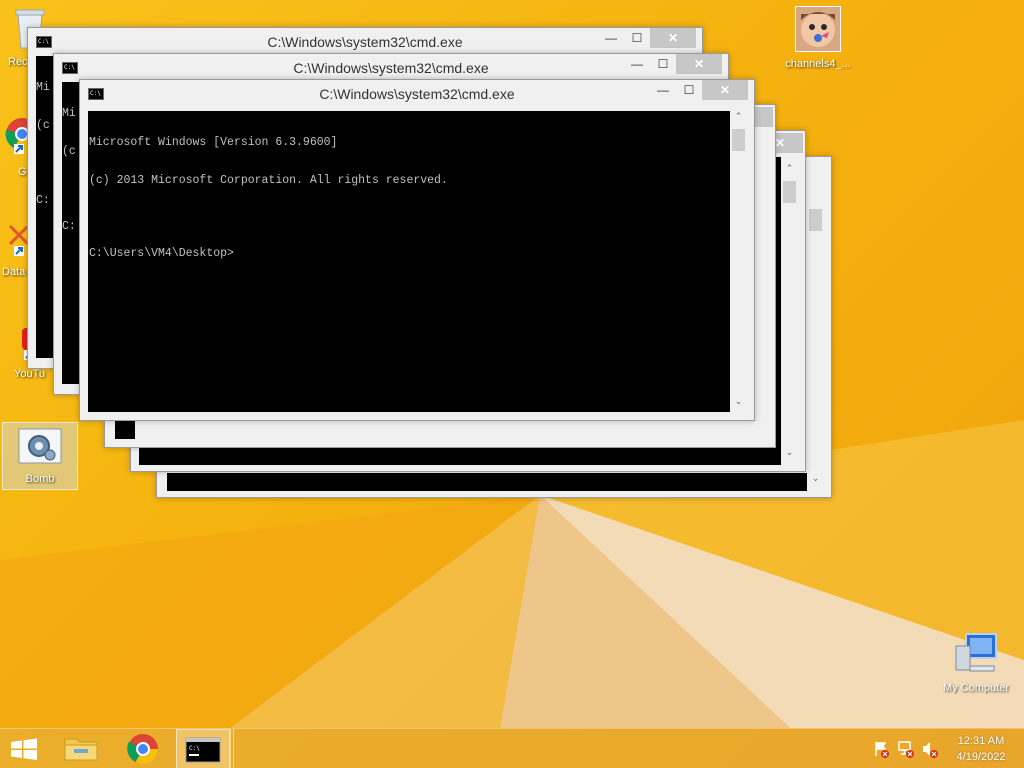 Image resolution: width=1024 pixels, height=768 pixels. I want to click on taskbar-chrome, so click(143, 748).